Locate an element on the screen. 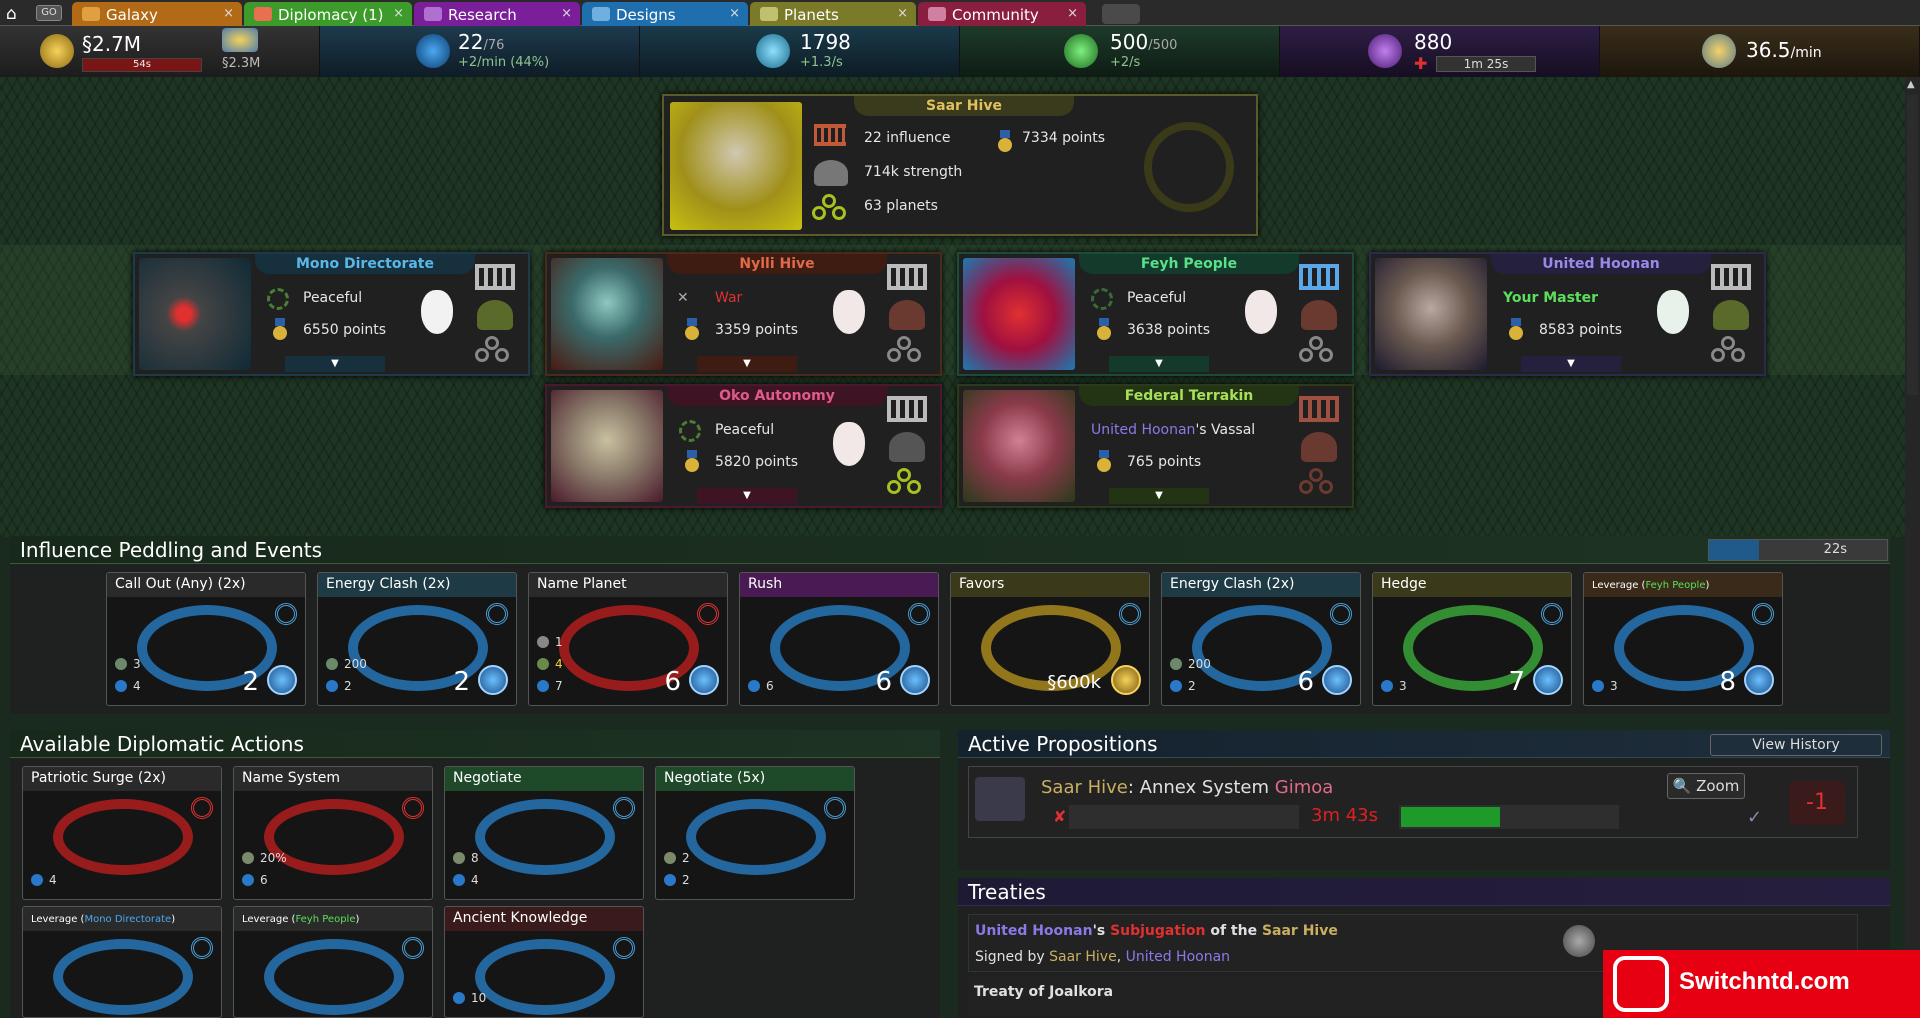 This screenshot has width=1920, height=1018. tab-community: Community × is located at coordinates (1002, 14).